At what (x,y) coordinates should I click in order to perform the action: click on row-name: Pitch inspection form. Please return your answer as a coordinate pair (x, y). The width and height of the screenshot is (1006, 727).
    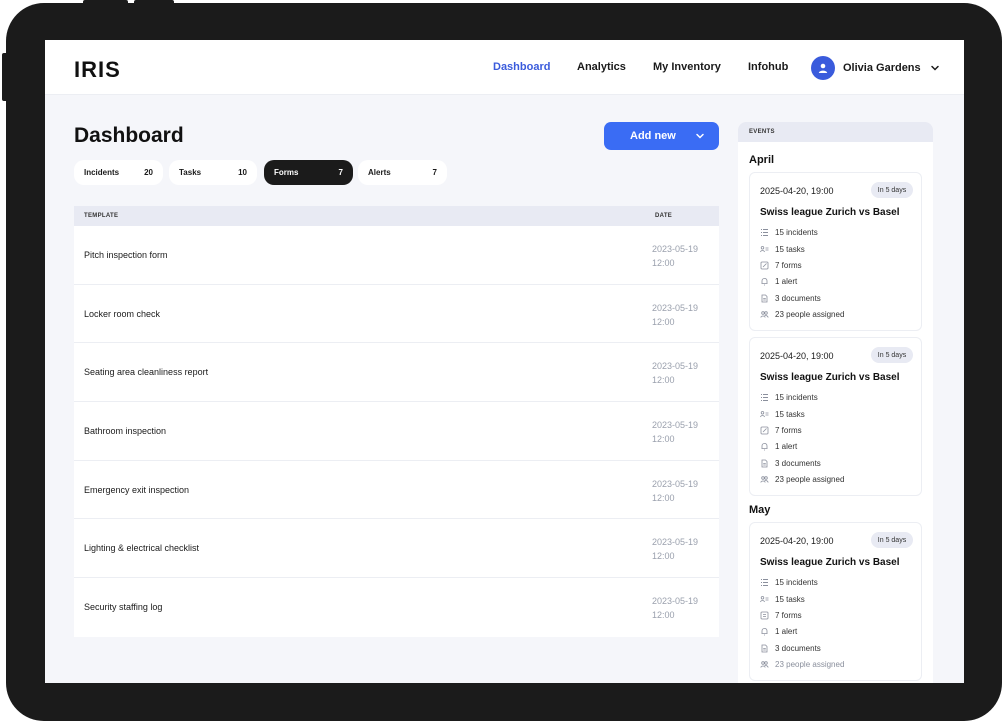
    Looking at the image, I should click on (126, 255).